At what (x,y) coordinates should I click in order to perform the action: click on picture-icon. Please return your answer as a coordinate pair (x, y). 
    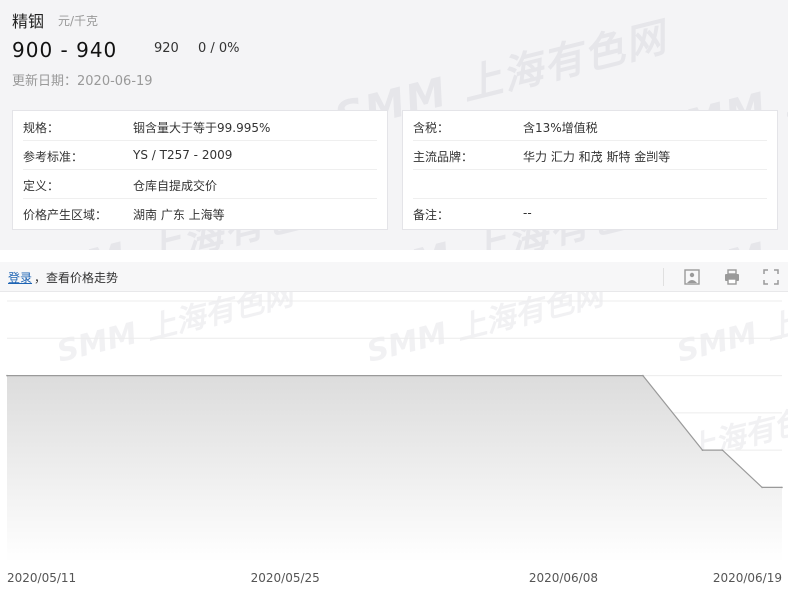
    Looking at the image, I should click on (692, 277).